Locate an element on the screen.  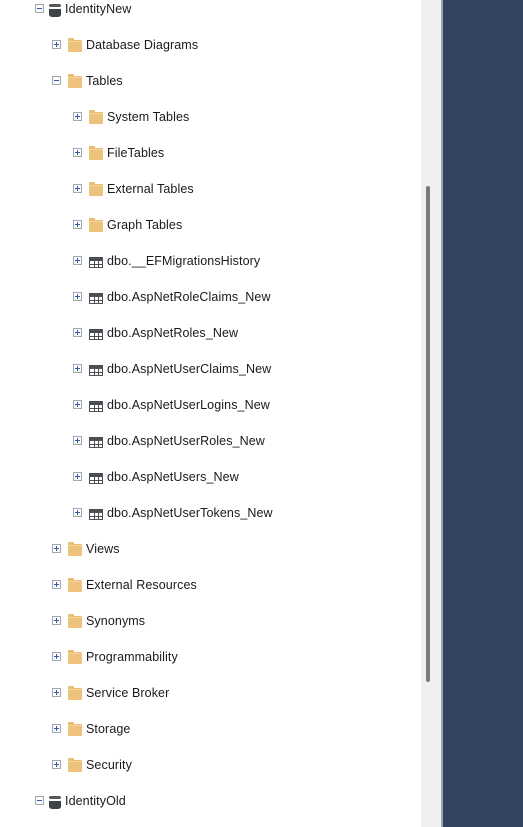
tree-node: Database Diagrams is located at coordinates (210, 45).